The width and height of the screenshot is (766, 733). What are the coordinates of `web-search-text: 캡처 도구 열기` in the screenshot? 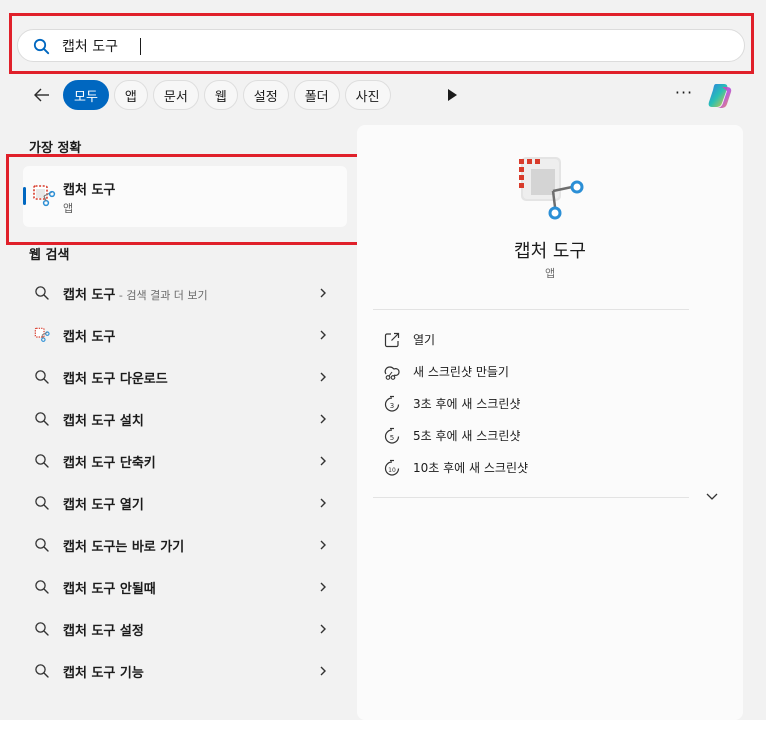 It's located at (103, 505).